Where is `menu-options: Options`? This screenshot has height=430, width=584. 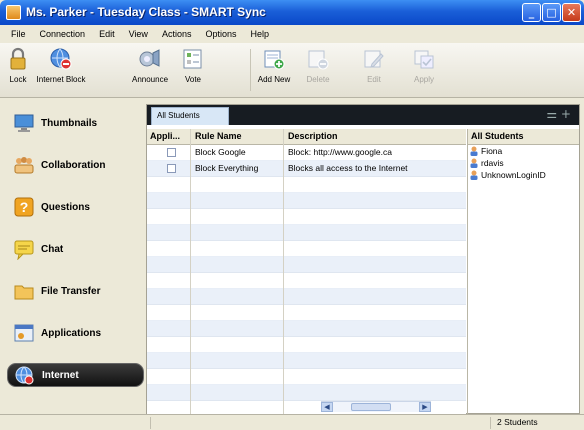
menu-options: Options is located at coordinates (220, 34).